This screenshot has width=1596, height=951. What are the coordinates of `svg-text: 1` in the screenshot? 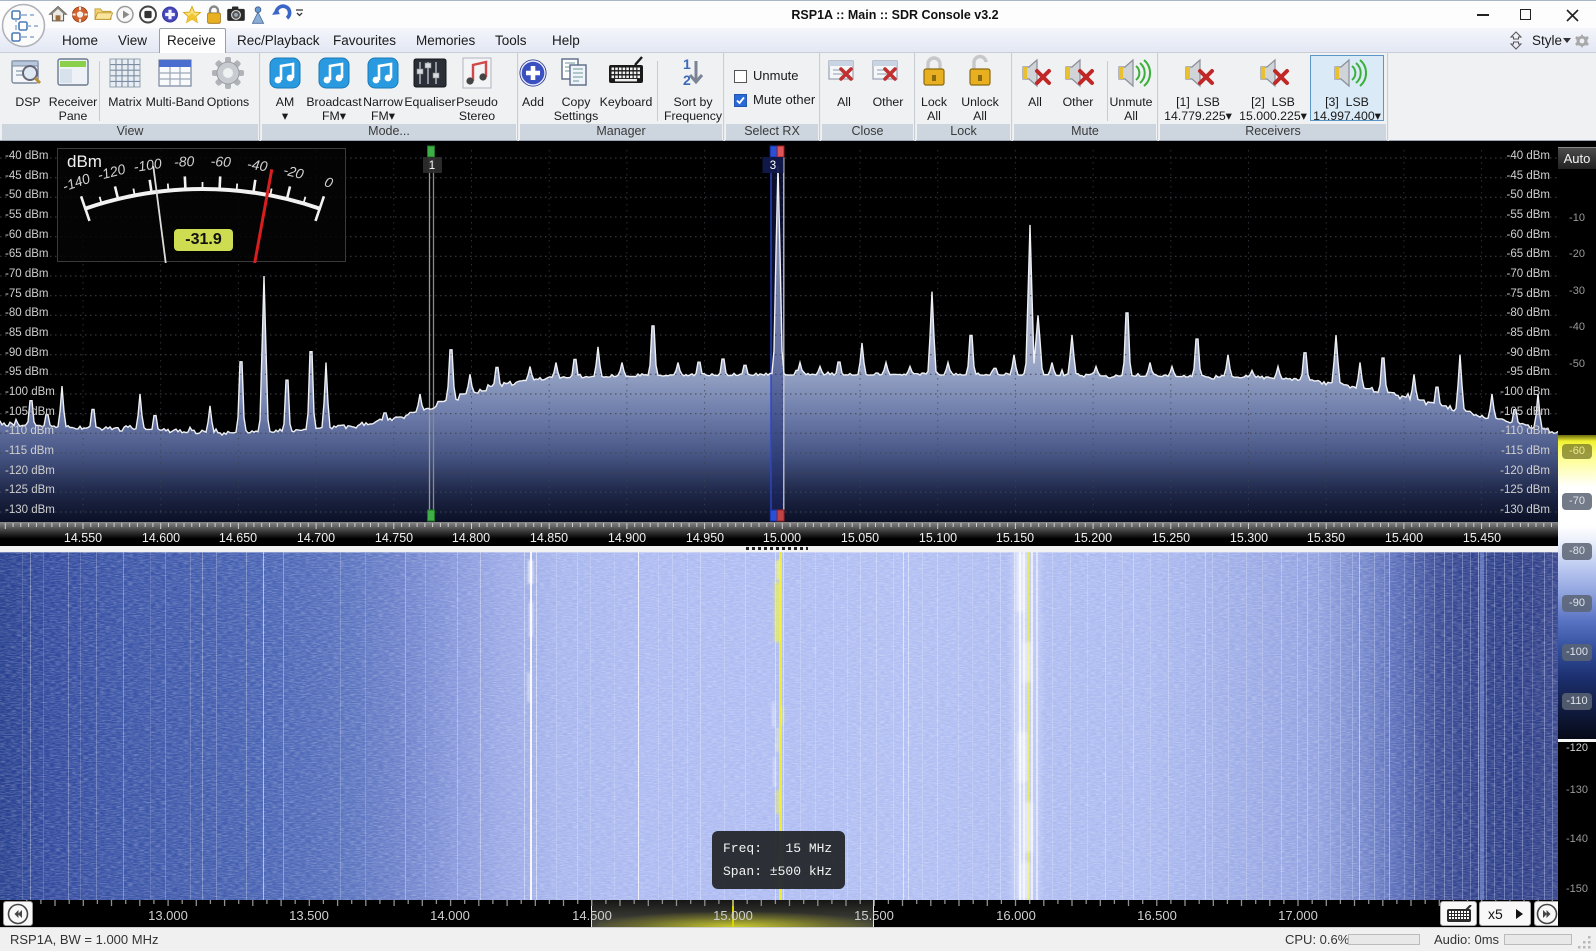 It's located at (687, 64).